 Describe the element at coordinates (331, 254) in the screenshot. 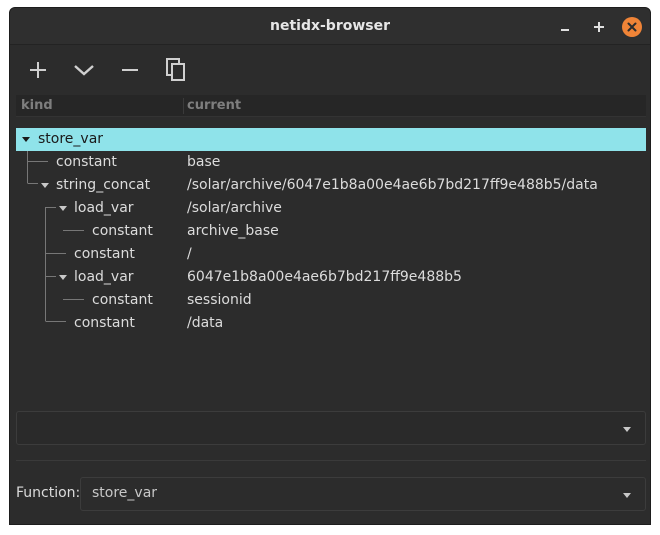

I see `tree-row: constant /` at that location.